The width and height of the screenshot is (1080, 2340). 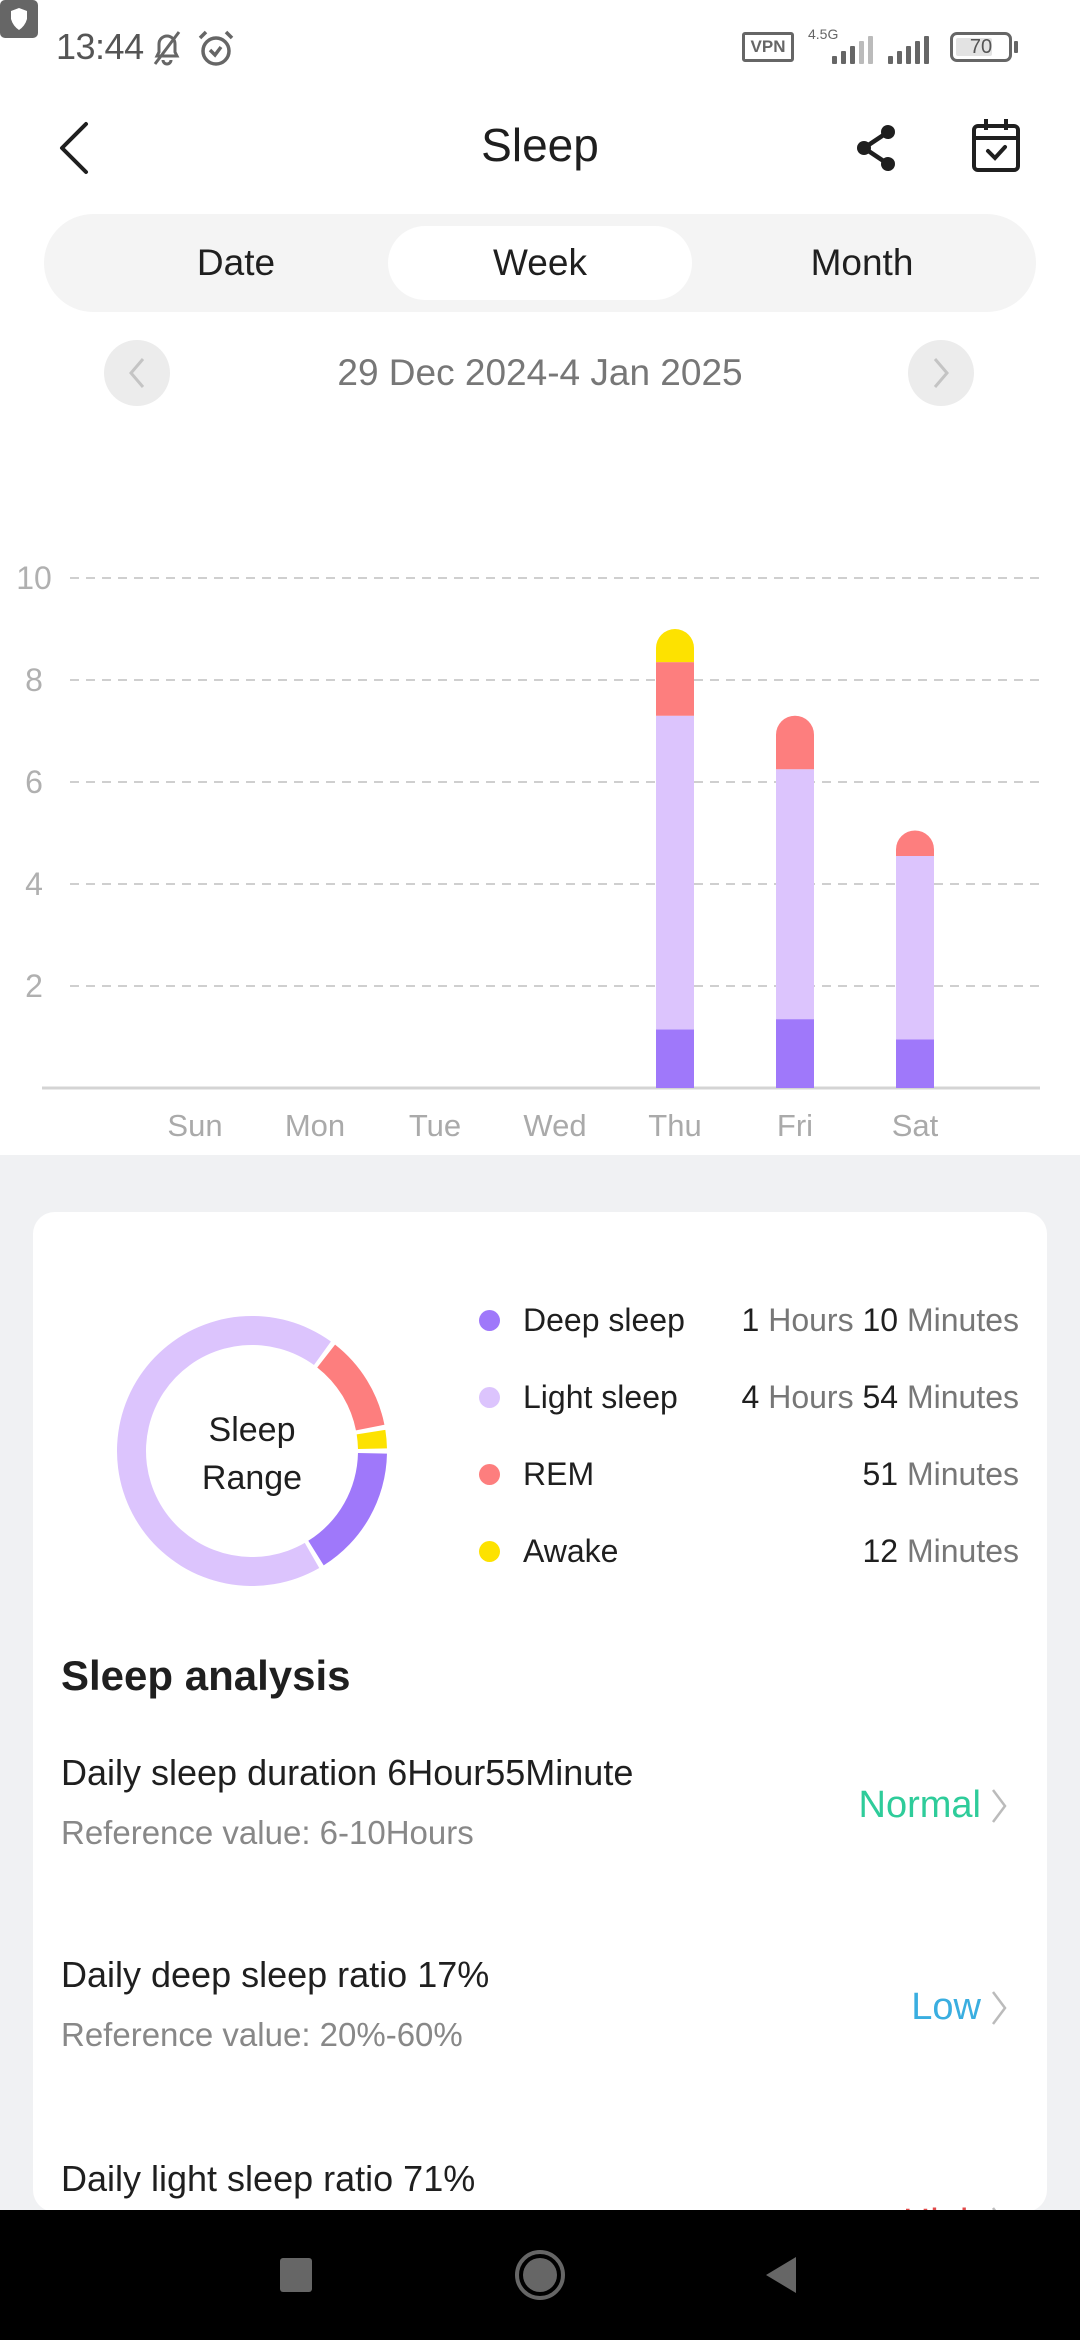 What do you see at coordinates (915, 1063) in the screenshot?
I see `bar-segment-deep-sleep-sat` at bounding box center [915, 1063].